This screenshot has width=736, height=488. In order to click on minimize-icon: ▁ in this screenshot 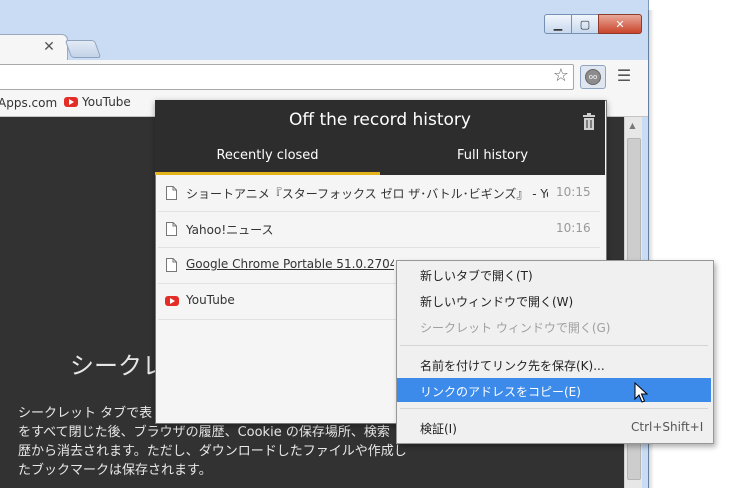, I will do `click(558, 24)`.